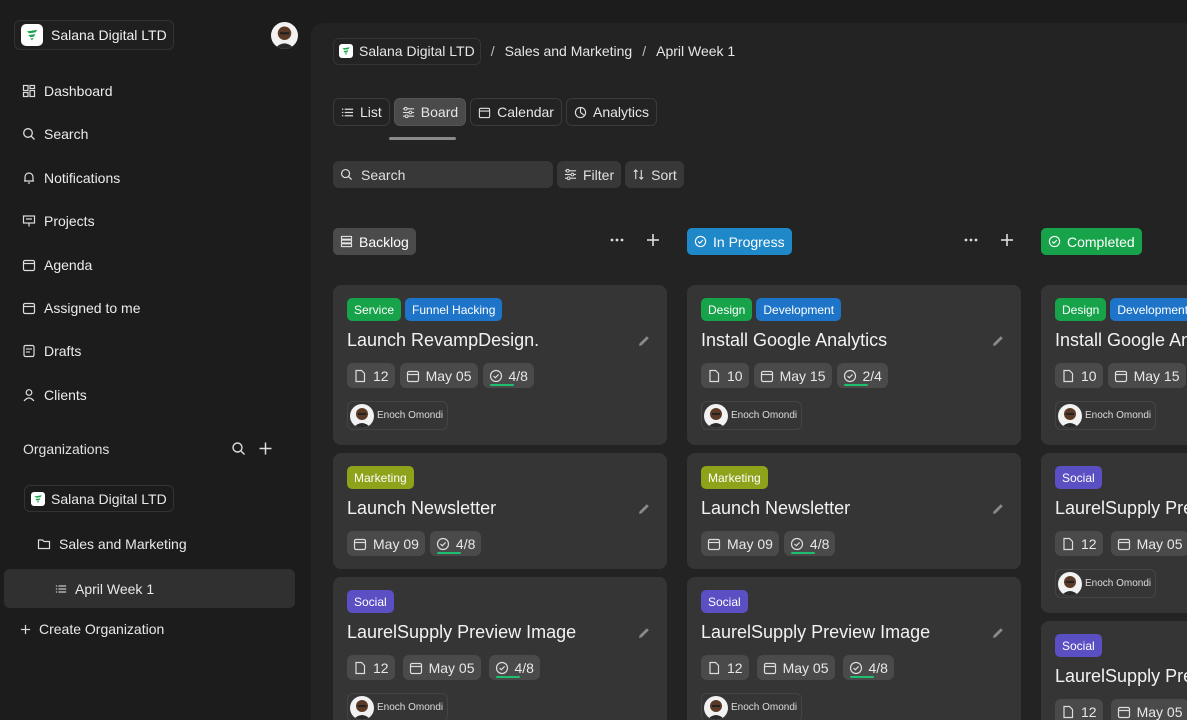  I want to click on nav-label: Assigned to me, so click(92, 308).